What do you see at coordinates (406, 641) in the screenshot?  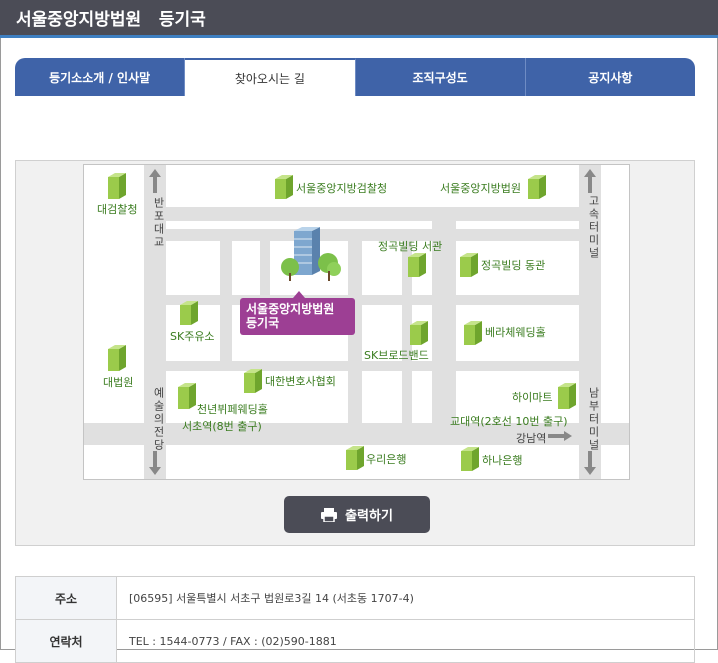 I see `contact-value: TEL : 1544-0773 / FAX : (02)590-1881` at bounding box center [406, 641].